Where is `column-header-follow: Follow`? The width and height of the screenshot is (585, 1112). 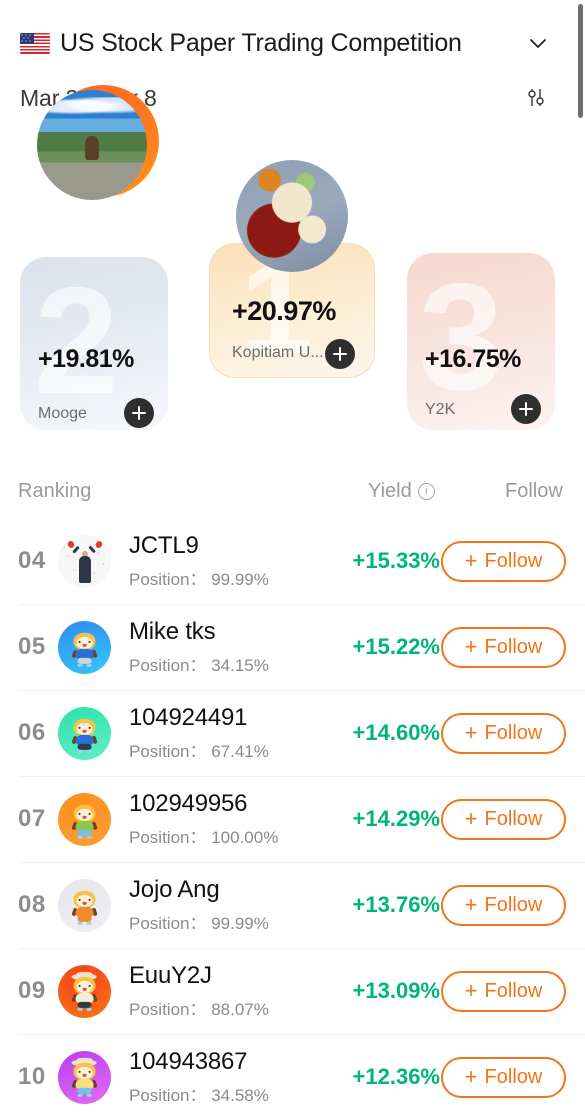 column-header-follow: Follow is located at coordinates (534, 490).